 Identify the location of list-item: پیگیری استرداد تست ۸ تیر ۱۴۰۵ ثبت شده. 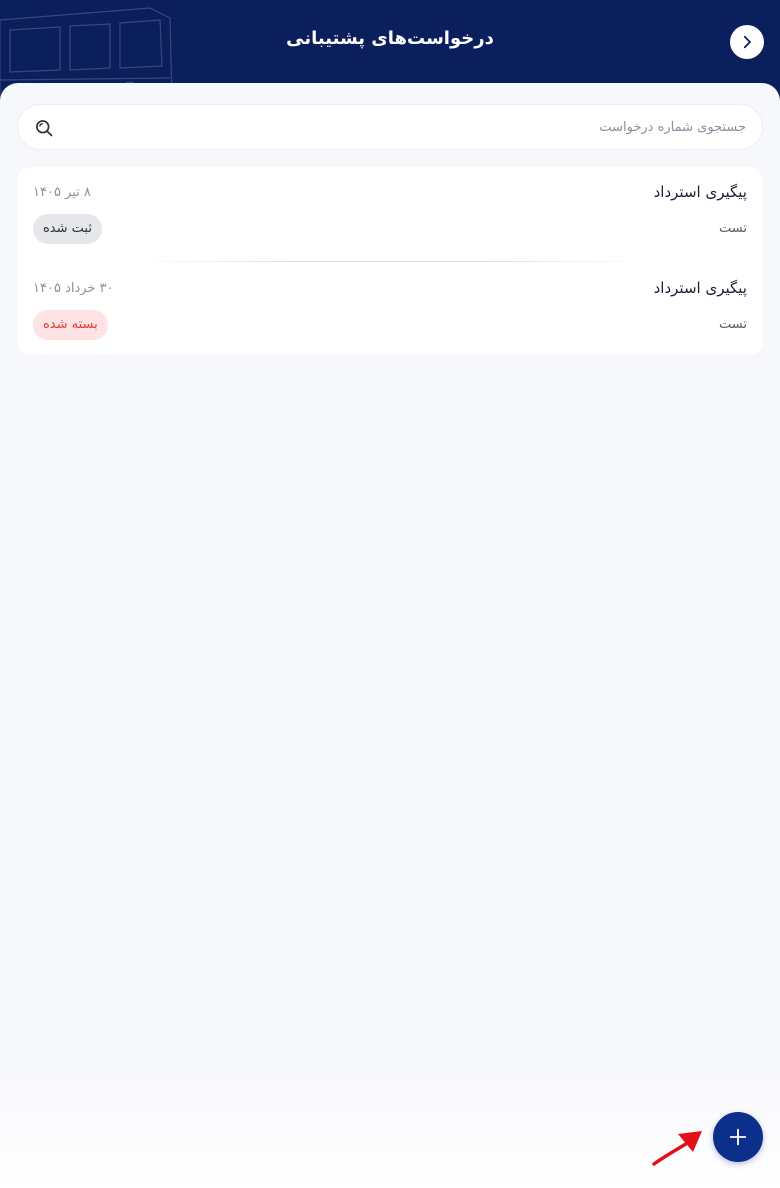
(390, 214).